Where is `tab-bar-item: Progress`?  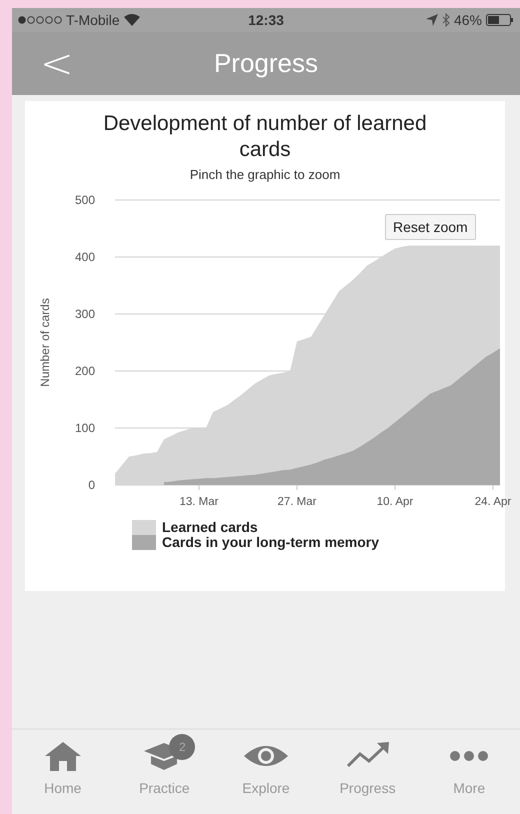 tab-bar-item: Progress is located at coordinates (367, 773).